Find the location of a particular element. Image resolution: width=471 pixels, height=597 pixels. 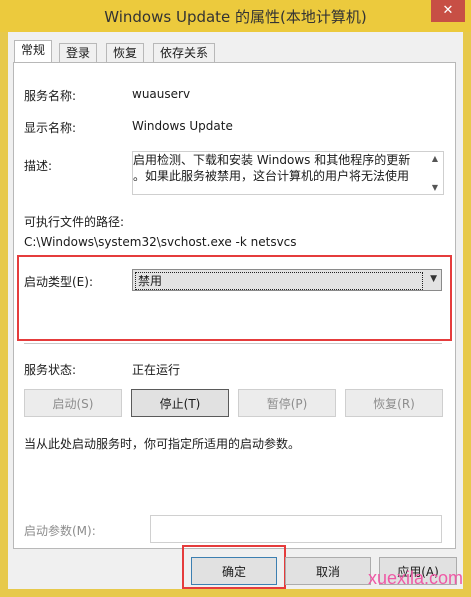

title-bar: Windows Update 的属性(本地计算机) ✕ is located at coordinates (235, 16).